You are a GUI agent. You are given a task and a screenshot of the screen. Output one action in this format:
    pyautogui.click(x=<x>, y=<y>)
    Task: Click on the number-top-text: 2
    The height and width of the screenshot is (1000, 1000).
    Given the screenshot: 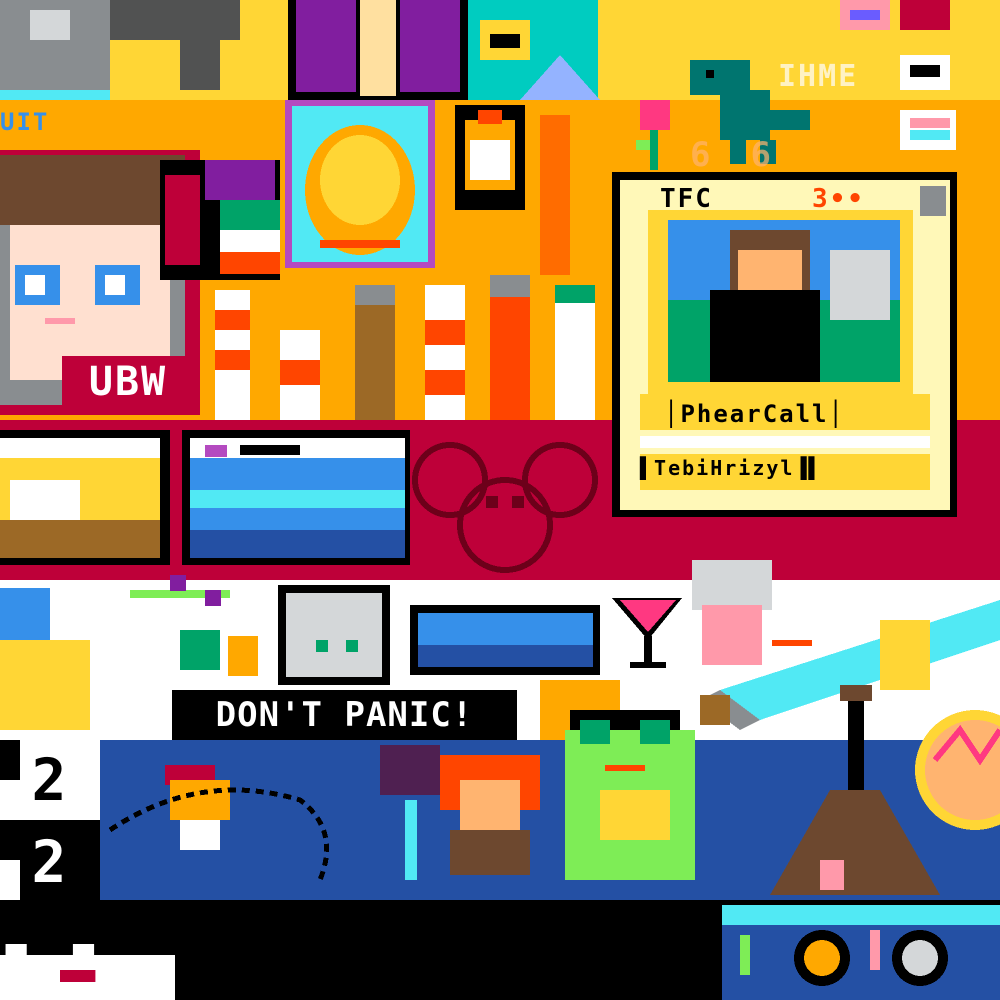 What is the action you would take?
    pyautogui.click(x=50, y=780)
    